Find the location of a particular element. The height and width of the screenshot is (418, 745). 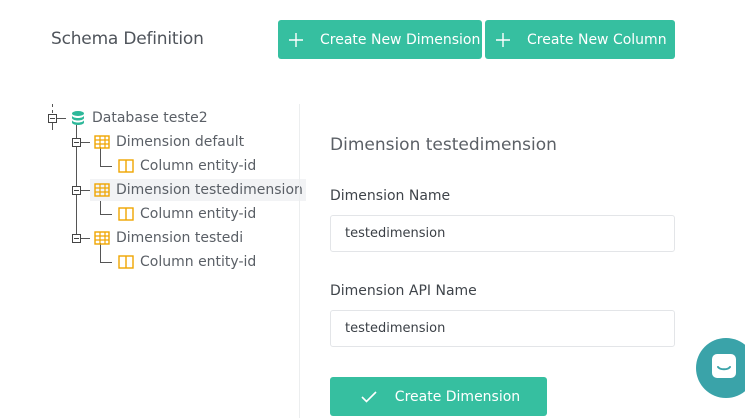

tree-node-label: Dimension default is located at coordinates (180, 142).